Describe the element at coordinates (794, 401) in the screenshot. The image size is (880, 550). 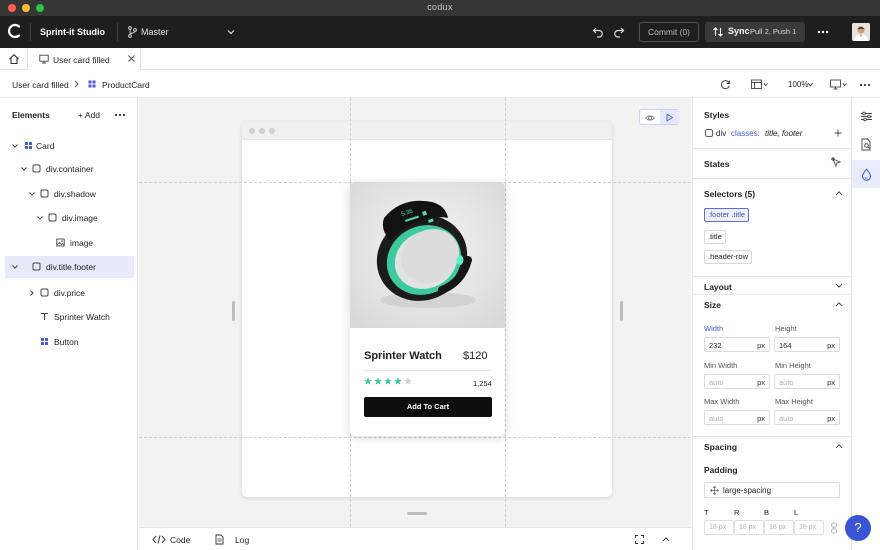
I see `max-height-label: Max Height` at that location.